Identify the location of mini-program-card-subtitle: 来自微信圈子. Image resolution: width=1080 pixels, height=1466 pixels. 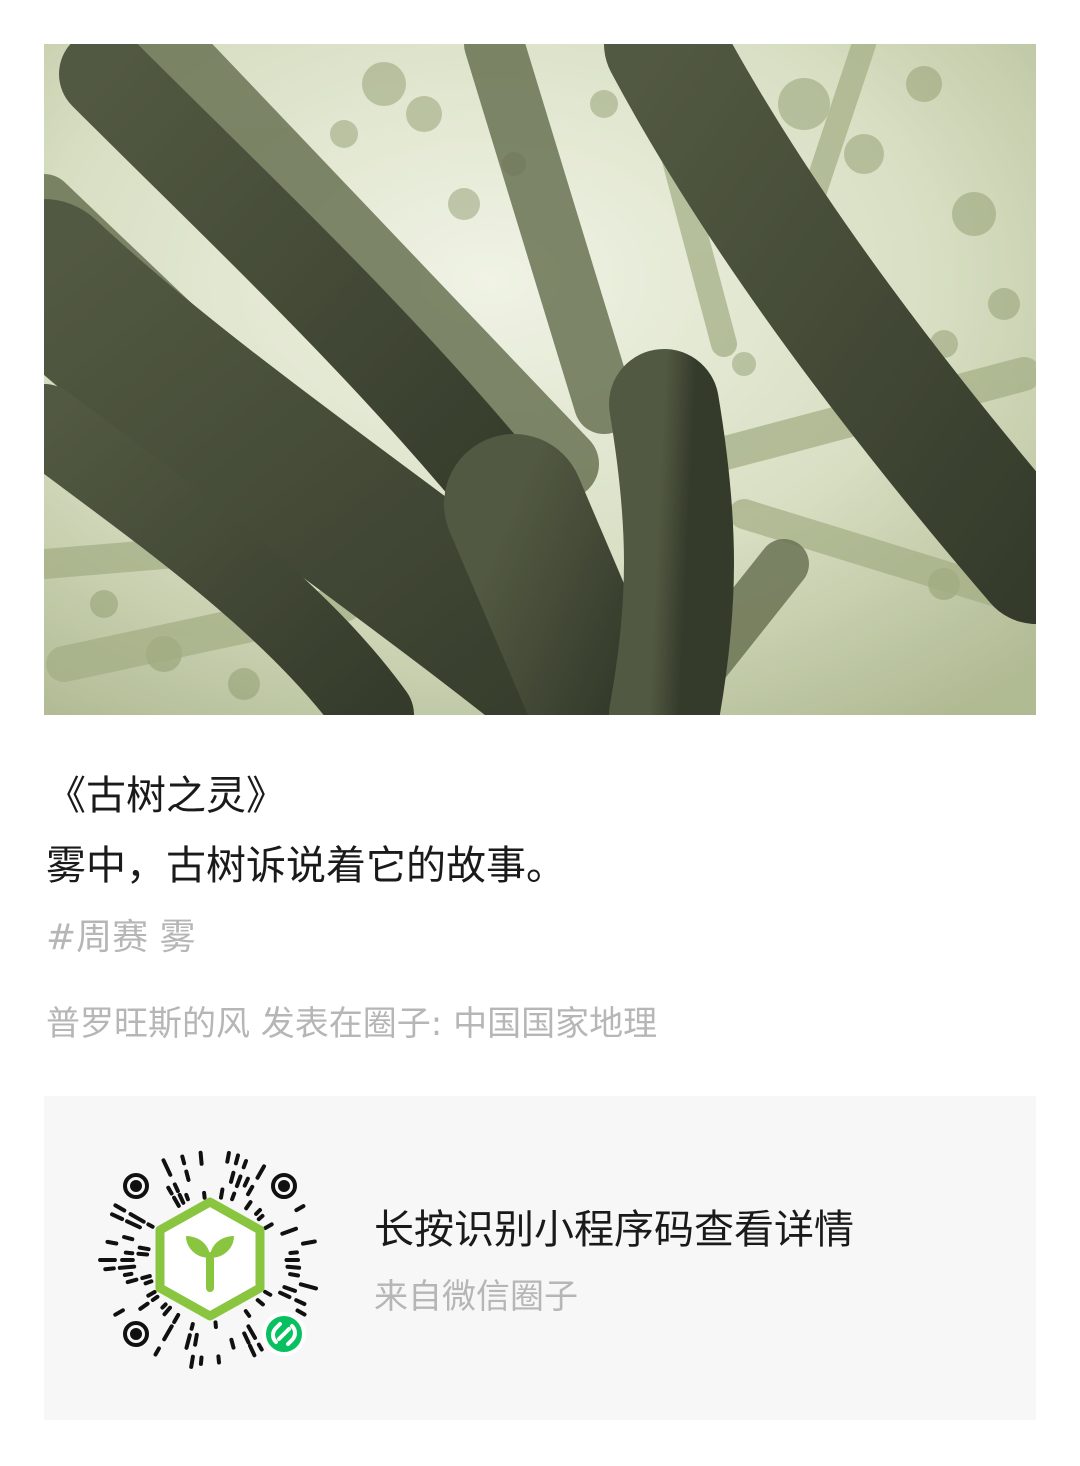
(476, 1297).